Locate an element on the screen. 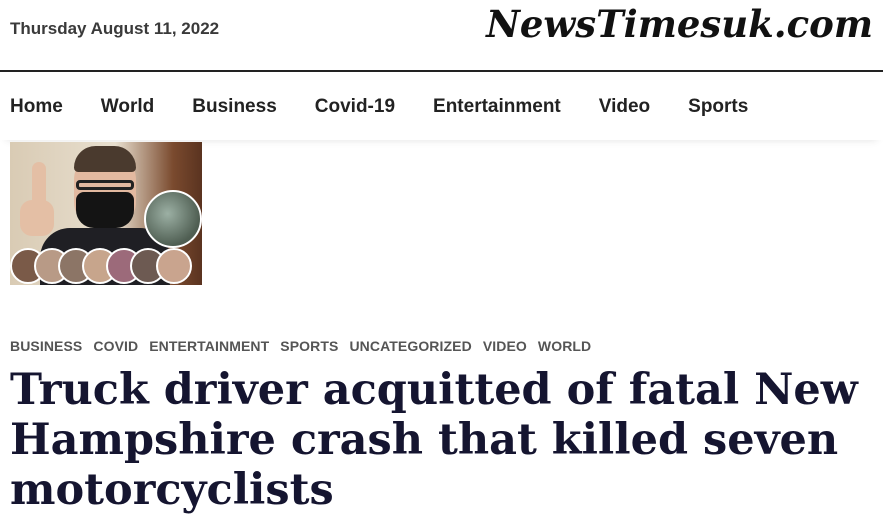  nav-item-business: Business is located at coordinates (234, 107).